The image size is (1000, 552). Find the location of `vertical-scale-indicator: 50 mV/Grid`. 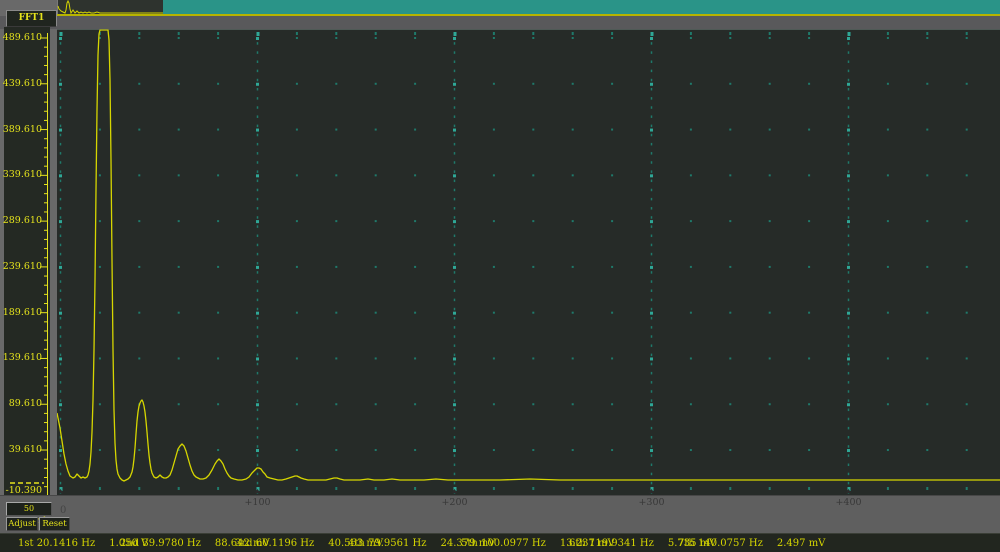

vertical-scale-indicator: 50 mV/Grid is located at coordinates (29, 513).